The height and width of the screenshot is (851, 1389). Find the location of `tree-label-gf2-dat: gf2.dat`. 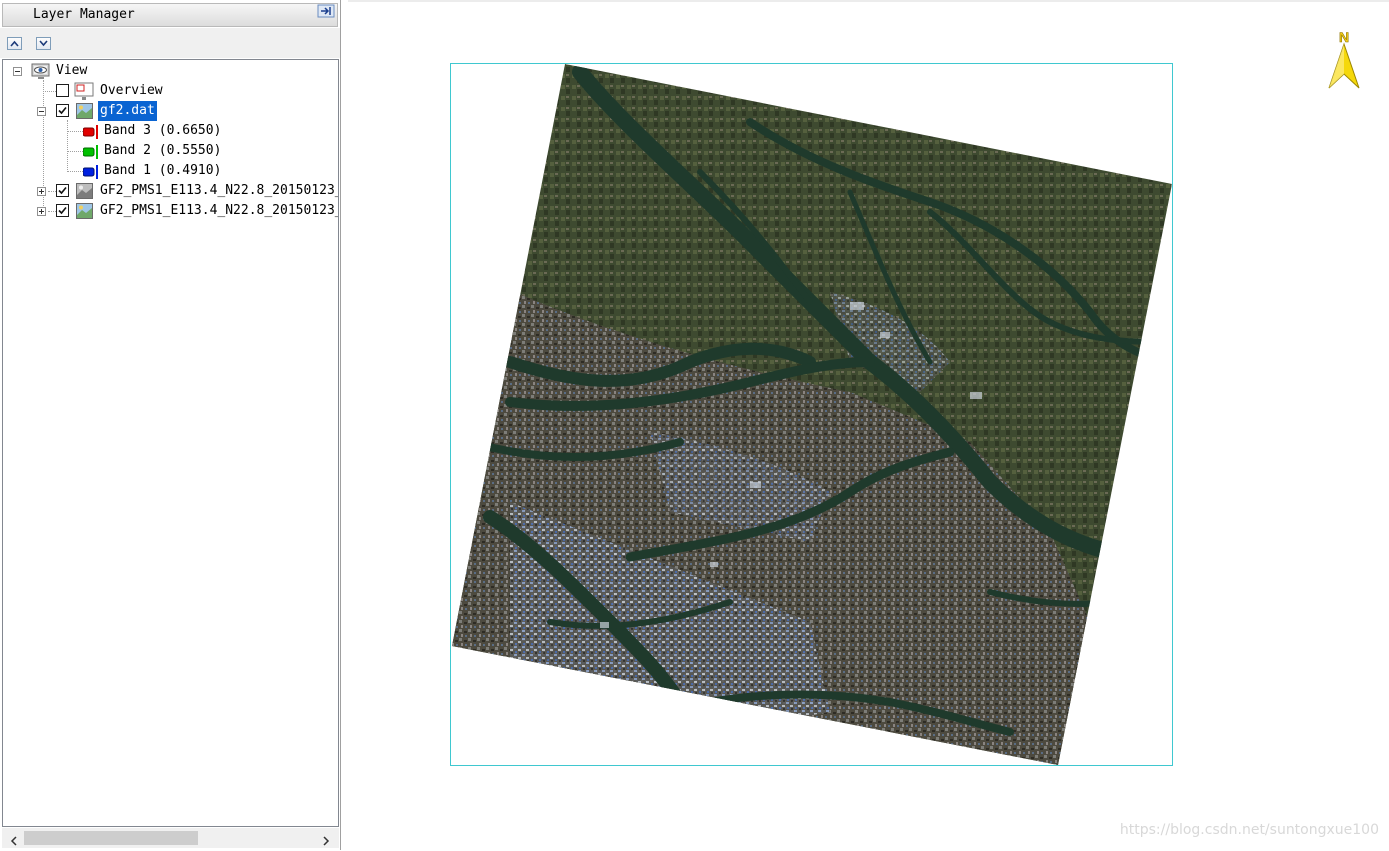

tree-label-gf2-dat: gf2.dat is located at coordinates (127, 111).